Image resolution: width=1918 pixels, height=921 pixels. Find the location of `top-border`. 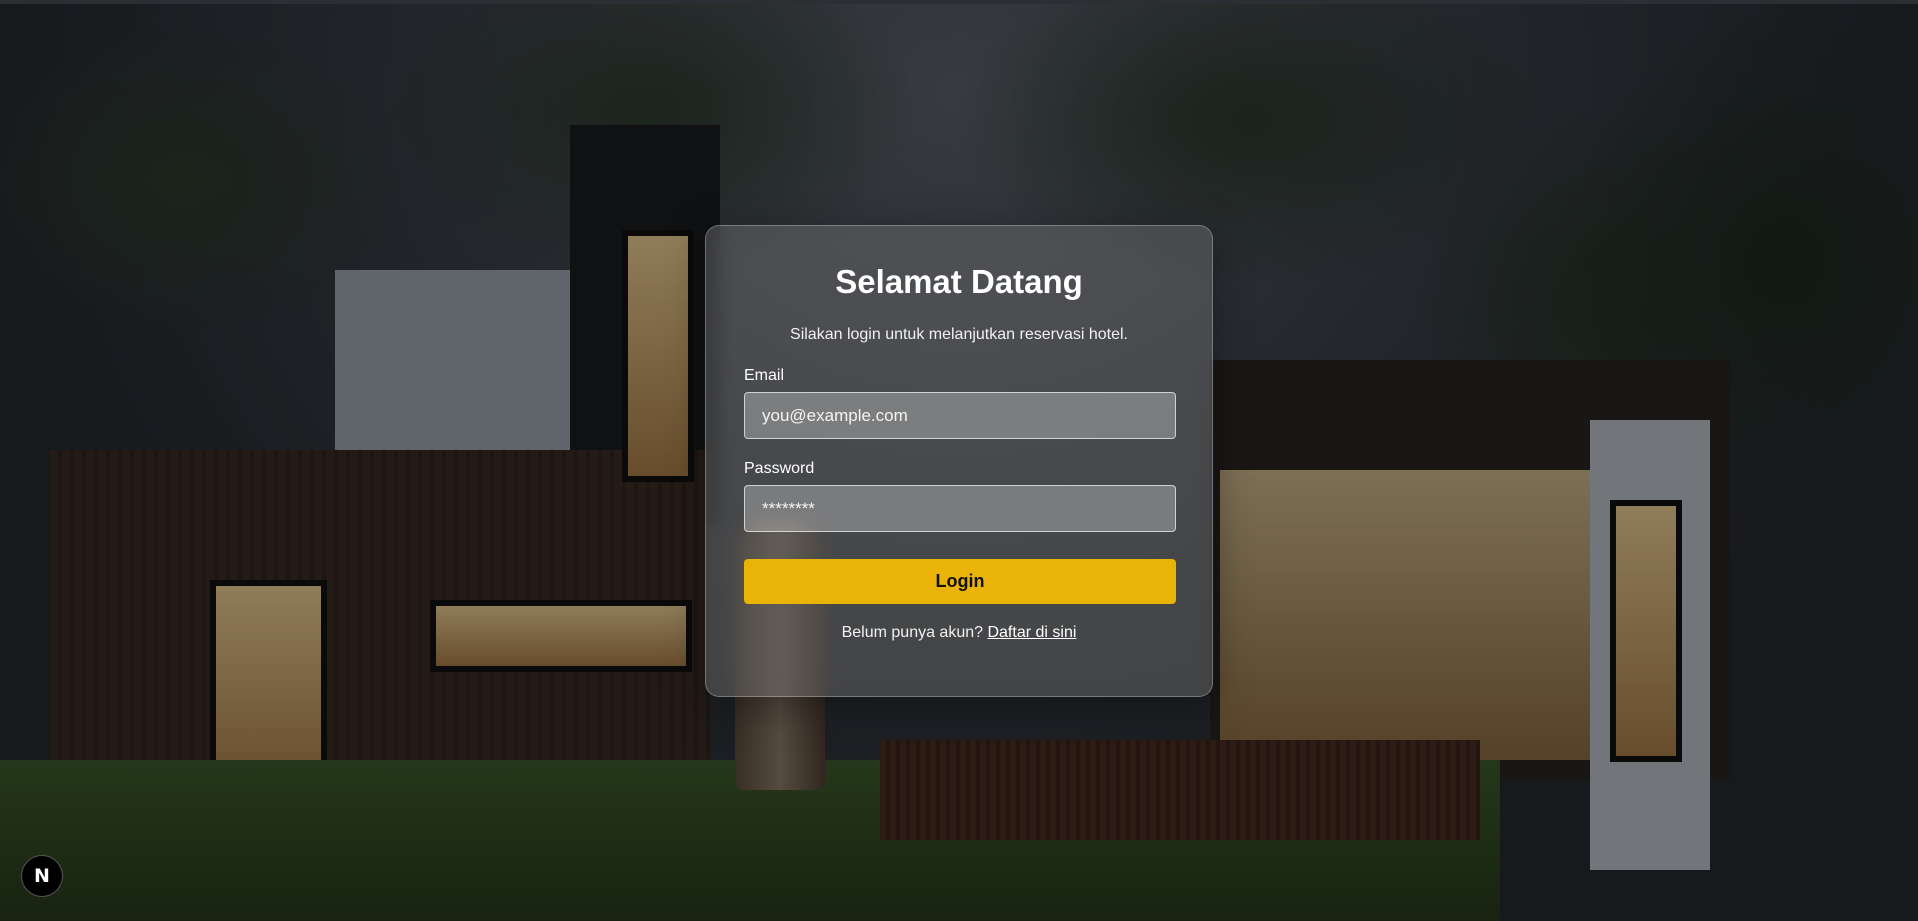

top-border is located at coordinates (959, 2).